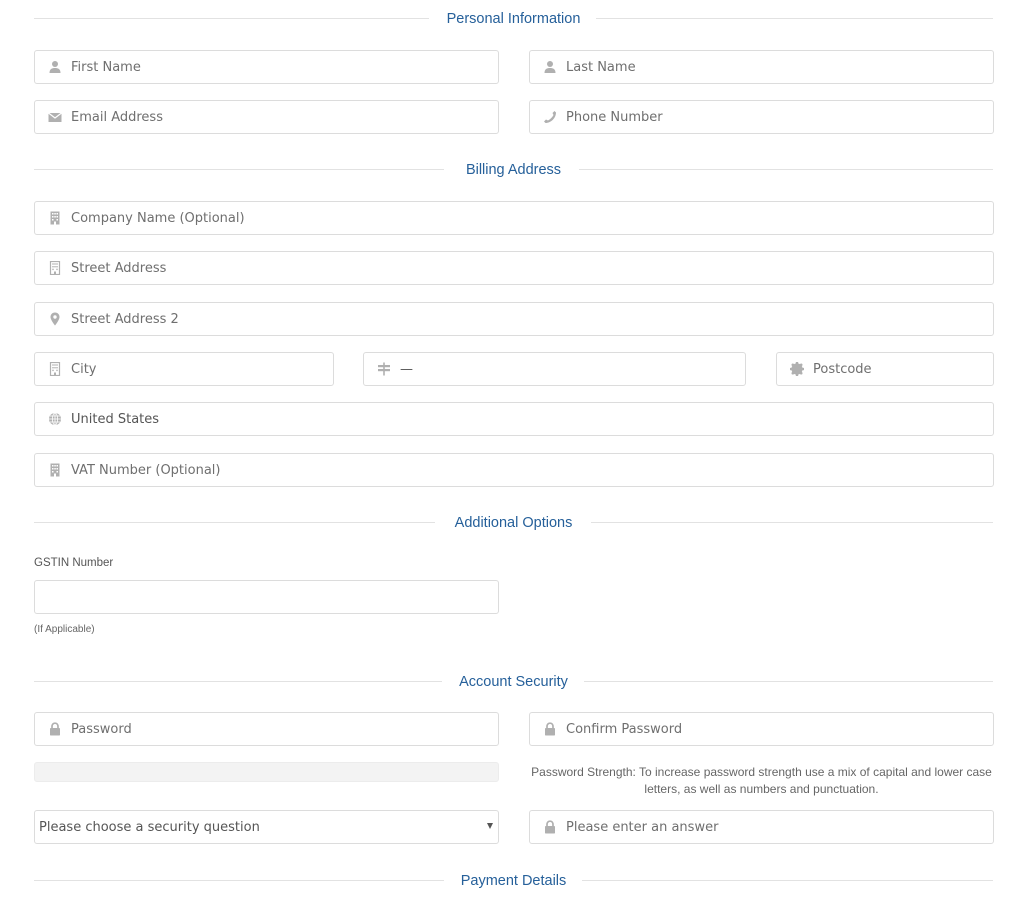  Describe the element at coordinates (761, 117) in the screenshot. I see `phone-input: Phone Number` at that location.